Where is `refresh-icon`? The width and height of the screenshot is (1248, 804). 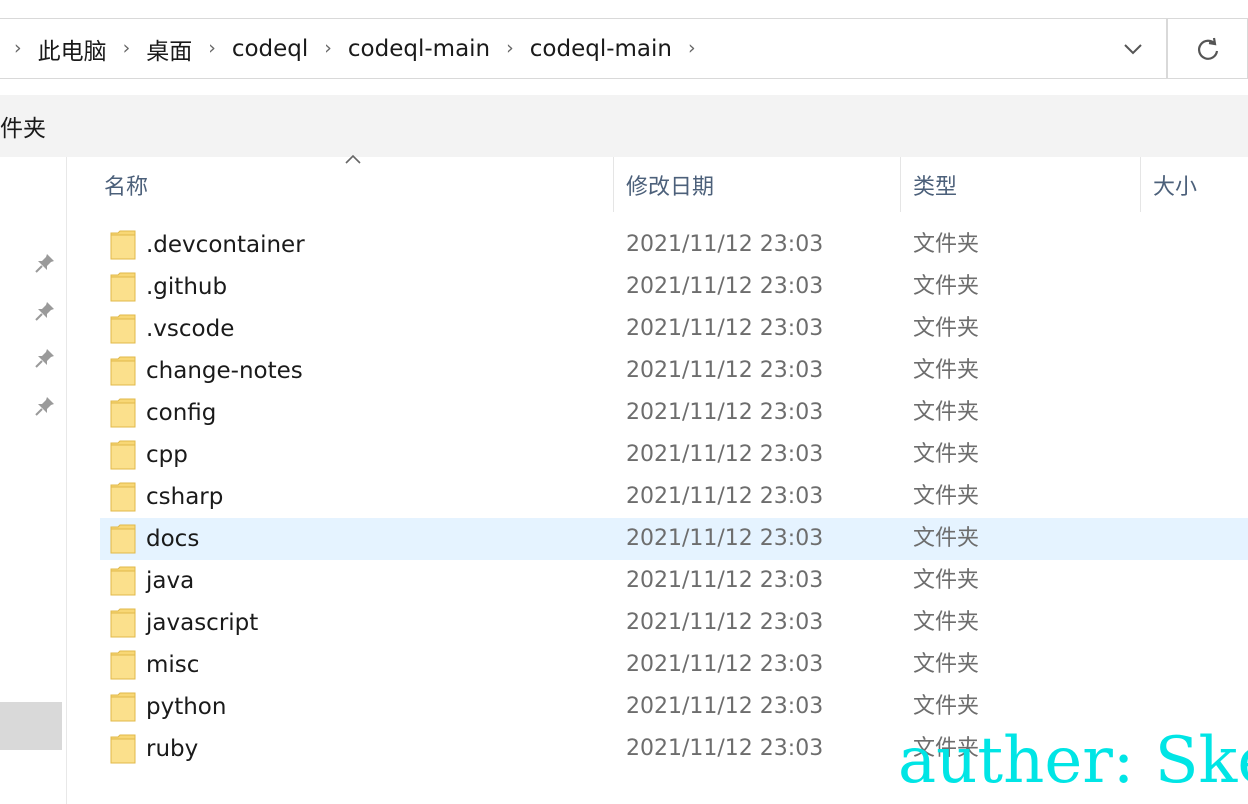
refresh-icon is located at coordinates (1207, 48).